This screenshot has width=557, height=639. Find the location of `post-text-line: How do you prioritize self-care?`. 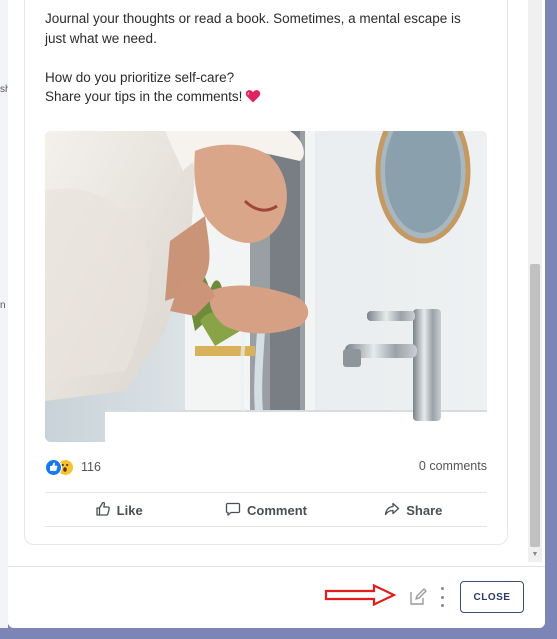

post-text-line: How do you prioritize self-care? is located at coordinates (140, 77).